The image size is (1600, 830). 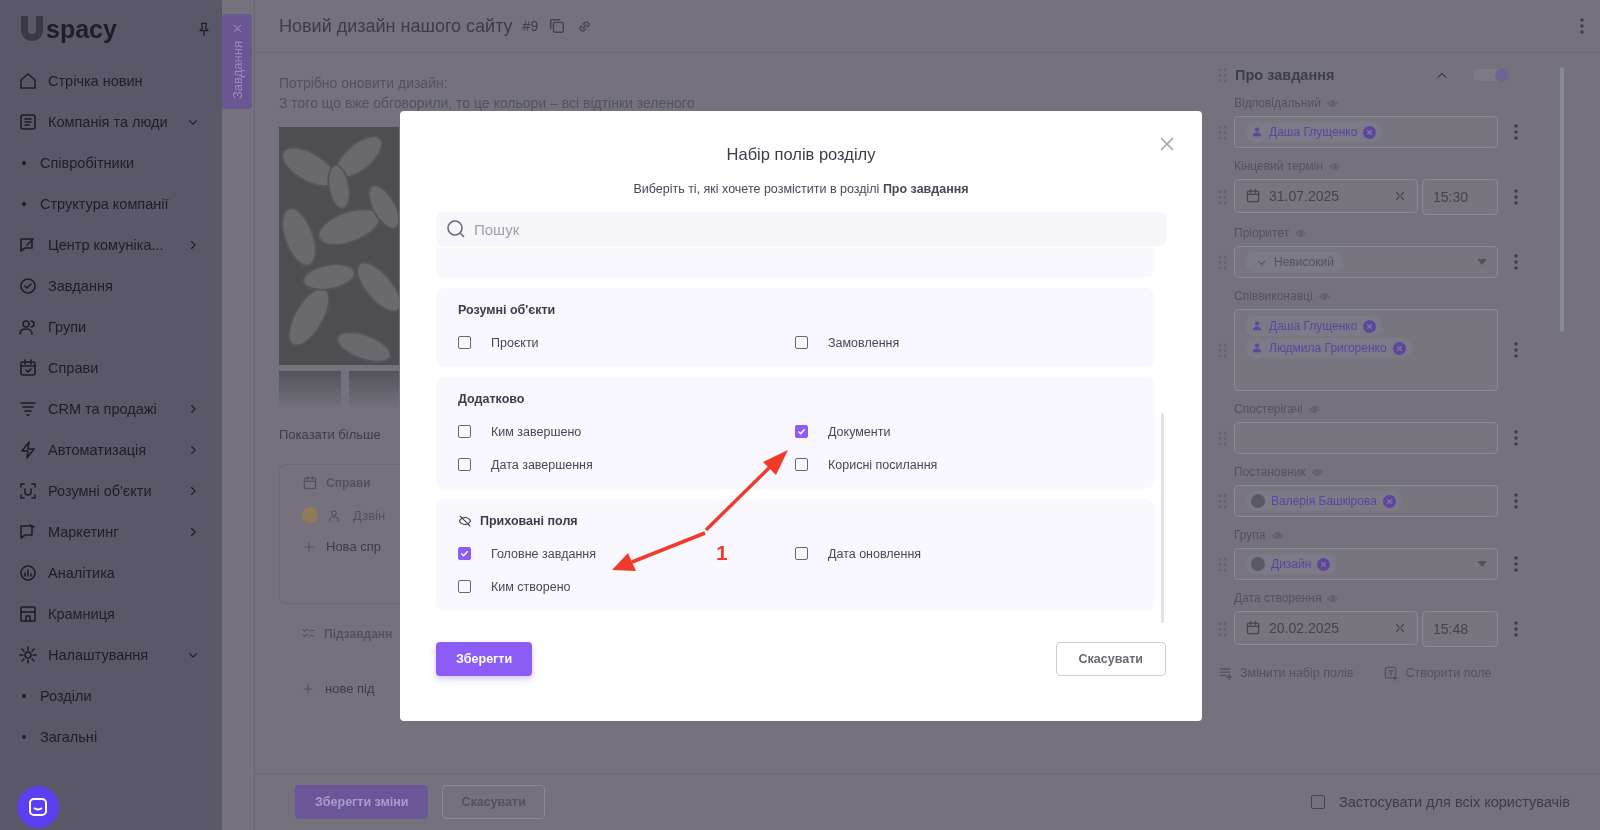 What do you see at coordinates (120, 449) in the screenshot?
I see `sidebar-item: Автоматизація` at bounding box center [120, 449].